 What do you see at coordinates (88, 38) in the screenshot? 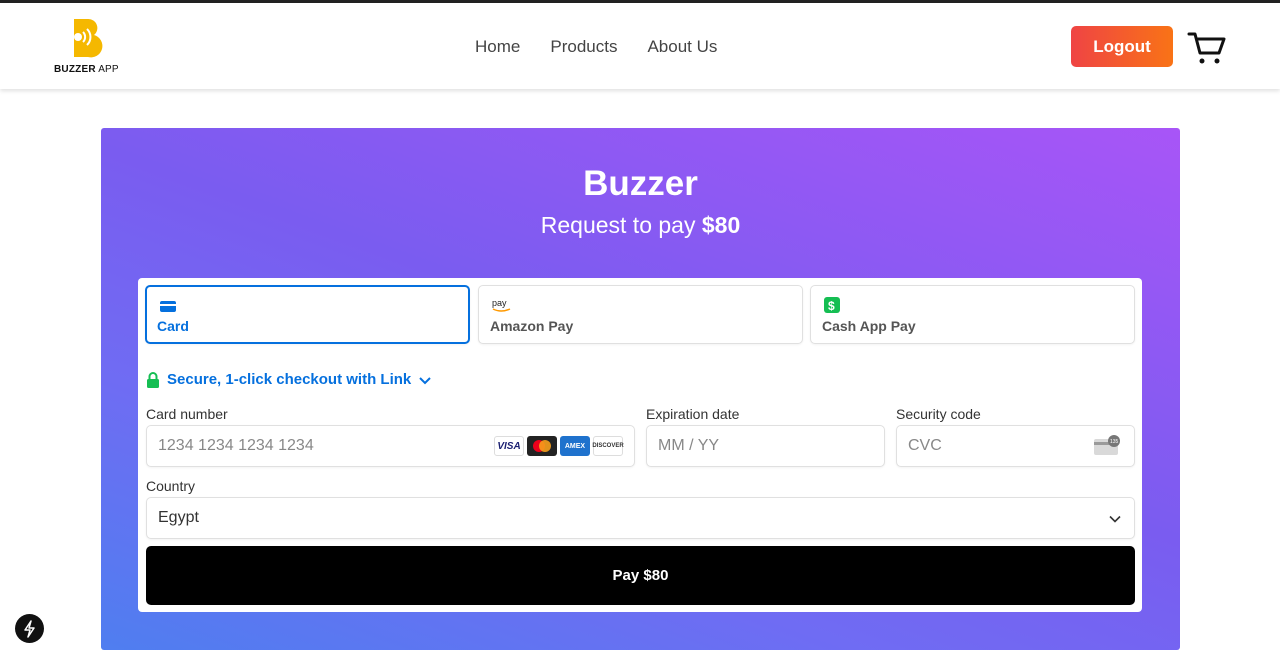
I see `buzzer-logo-icon` at bounding box center [88, 38].